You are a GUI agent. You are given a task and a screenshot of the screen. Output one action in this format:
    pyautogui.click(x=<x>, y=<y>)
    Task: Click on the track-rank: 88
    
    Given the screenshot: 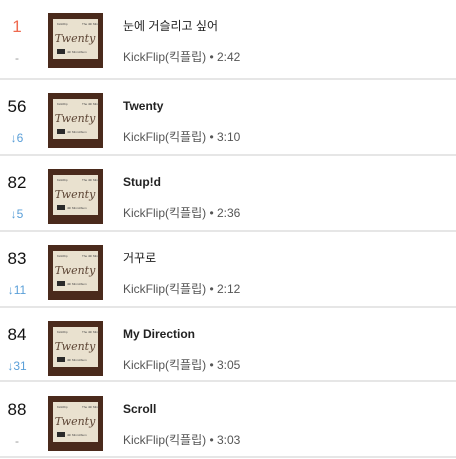 What is the action you would take?
    pyautogui.click(x=17, y=409)
    